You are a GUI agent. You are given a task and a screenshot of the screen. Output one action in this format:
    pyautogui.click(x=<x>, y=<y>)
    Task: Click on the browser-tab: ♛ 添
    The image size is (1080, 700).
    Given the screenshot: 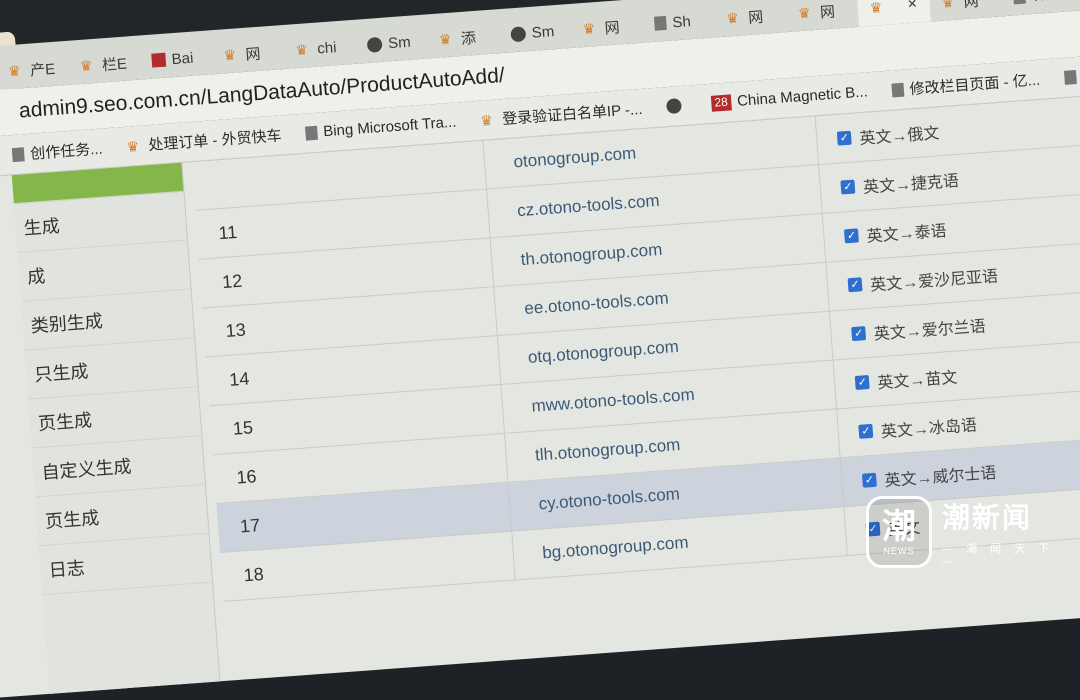 What is the action you would take?
    pyautogui.click(x=463, y=37)
    